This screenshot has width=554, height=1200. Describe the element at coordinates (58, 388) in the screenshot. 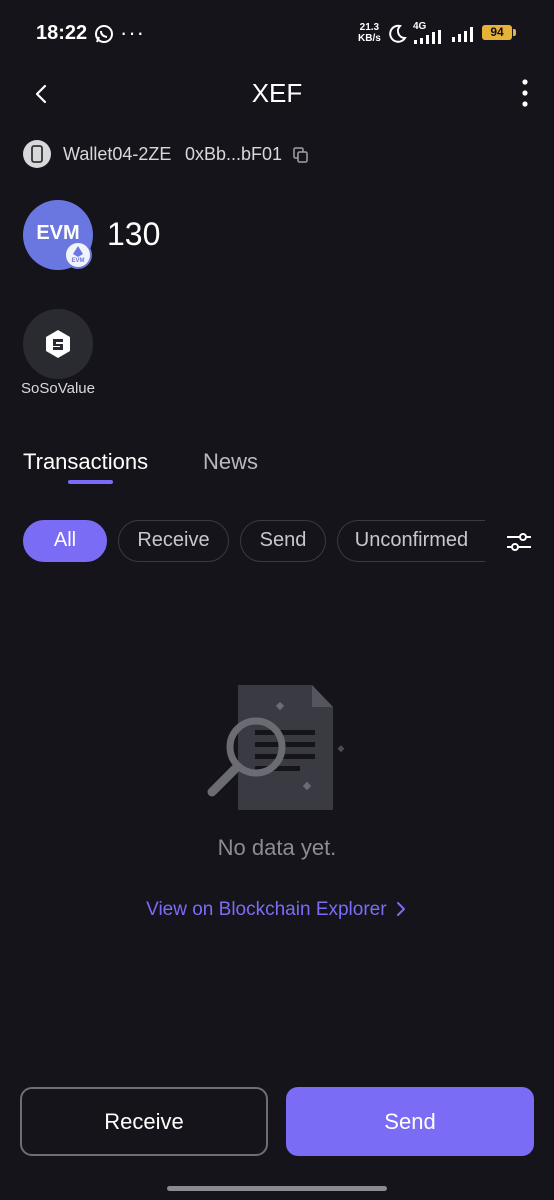

I see `sosovalue-label: SoSoValue` at that location.